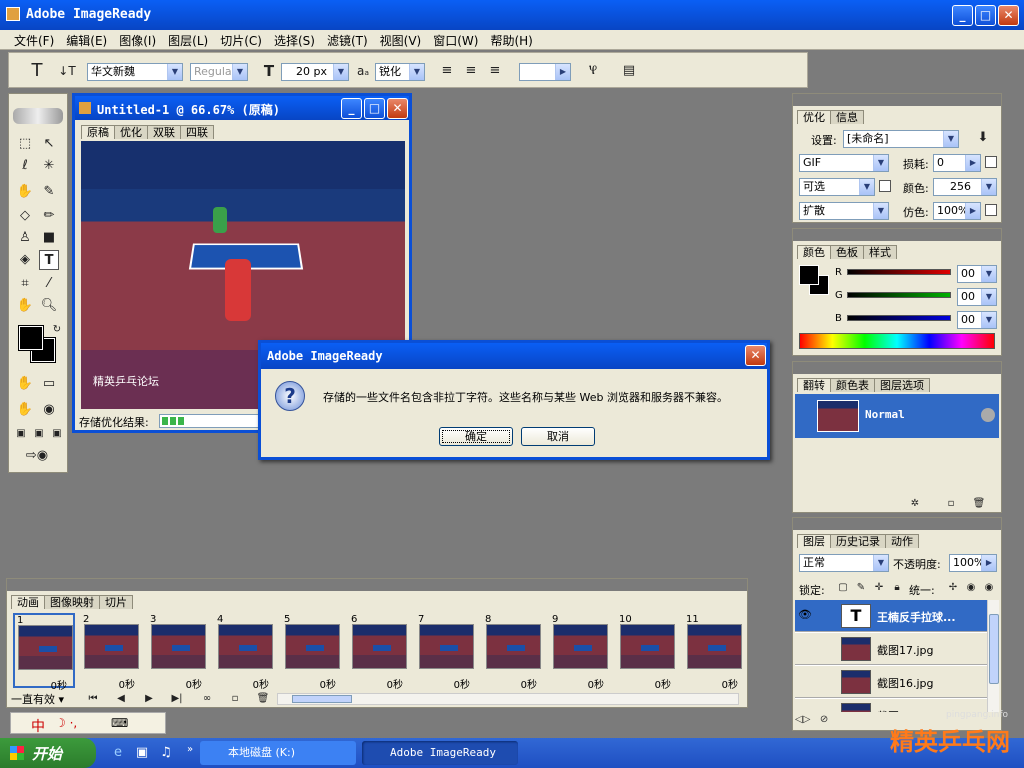  What do you see at coordinates (219, 72) in the screenshot?
I see `font-style-select: Regular ▼` at bounding box center [219, 72].